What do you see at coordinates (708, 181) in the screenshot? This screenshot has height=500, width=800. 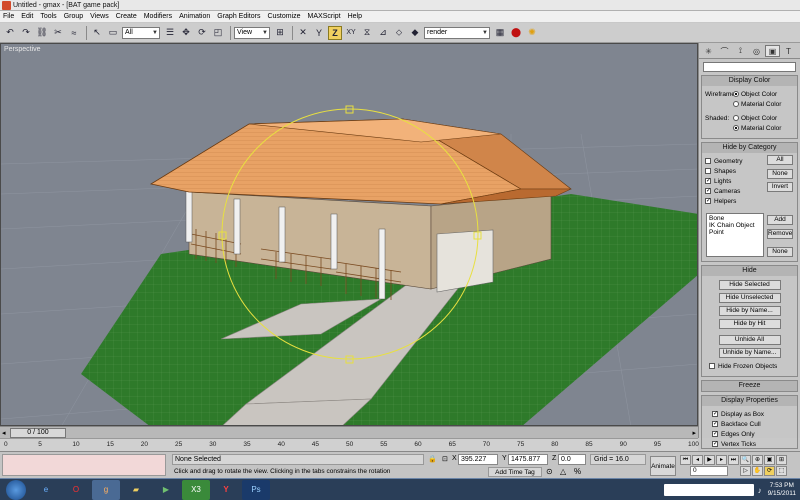 I see `lights-checkbox: ✓` at bounding box center [708, 181].